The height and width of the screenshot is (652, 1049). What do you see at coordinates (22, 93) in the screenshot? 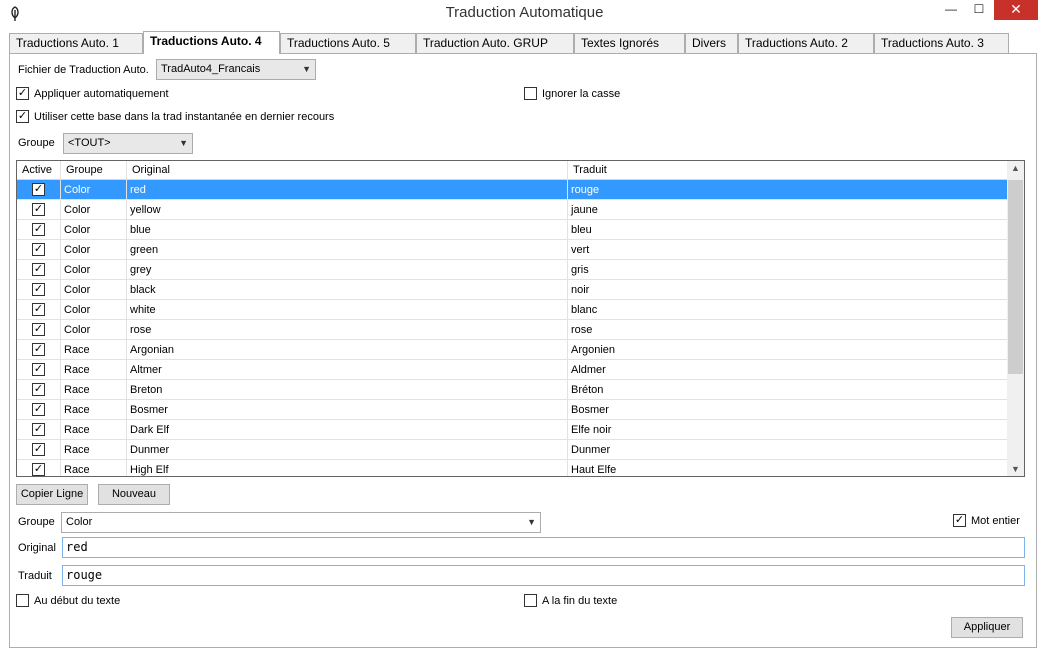
I see `auto-apply-checkbox: ✓` at bounding box center [22, 93].